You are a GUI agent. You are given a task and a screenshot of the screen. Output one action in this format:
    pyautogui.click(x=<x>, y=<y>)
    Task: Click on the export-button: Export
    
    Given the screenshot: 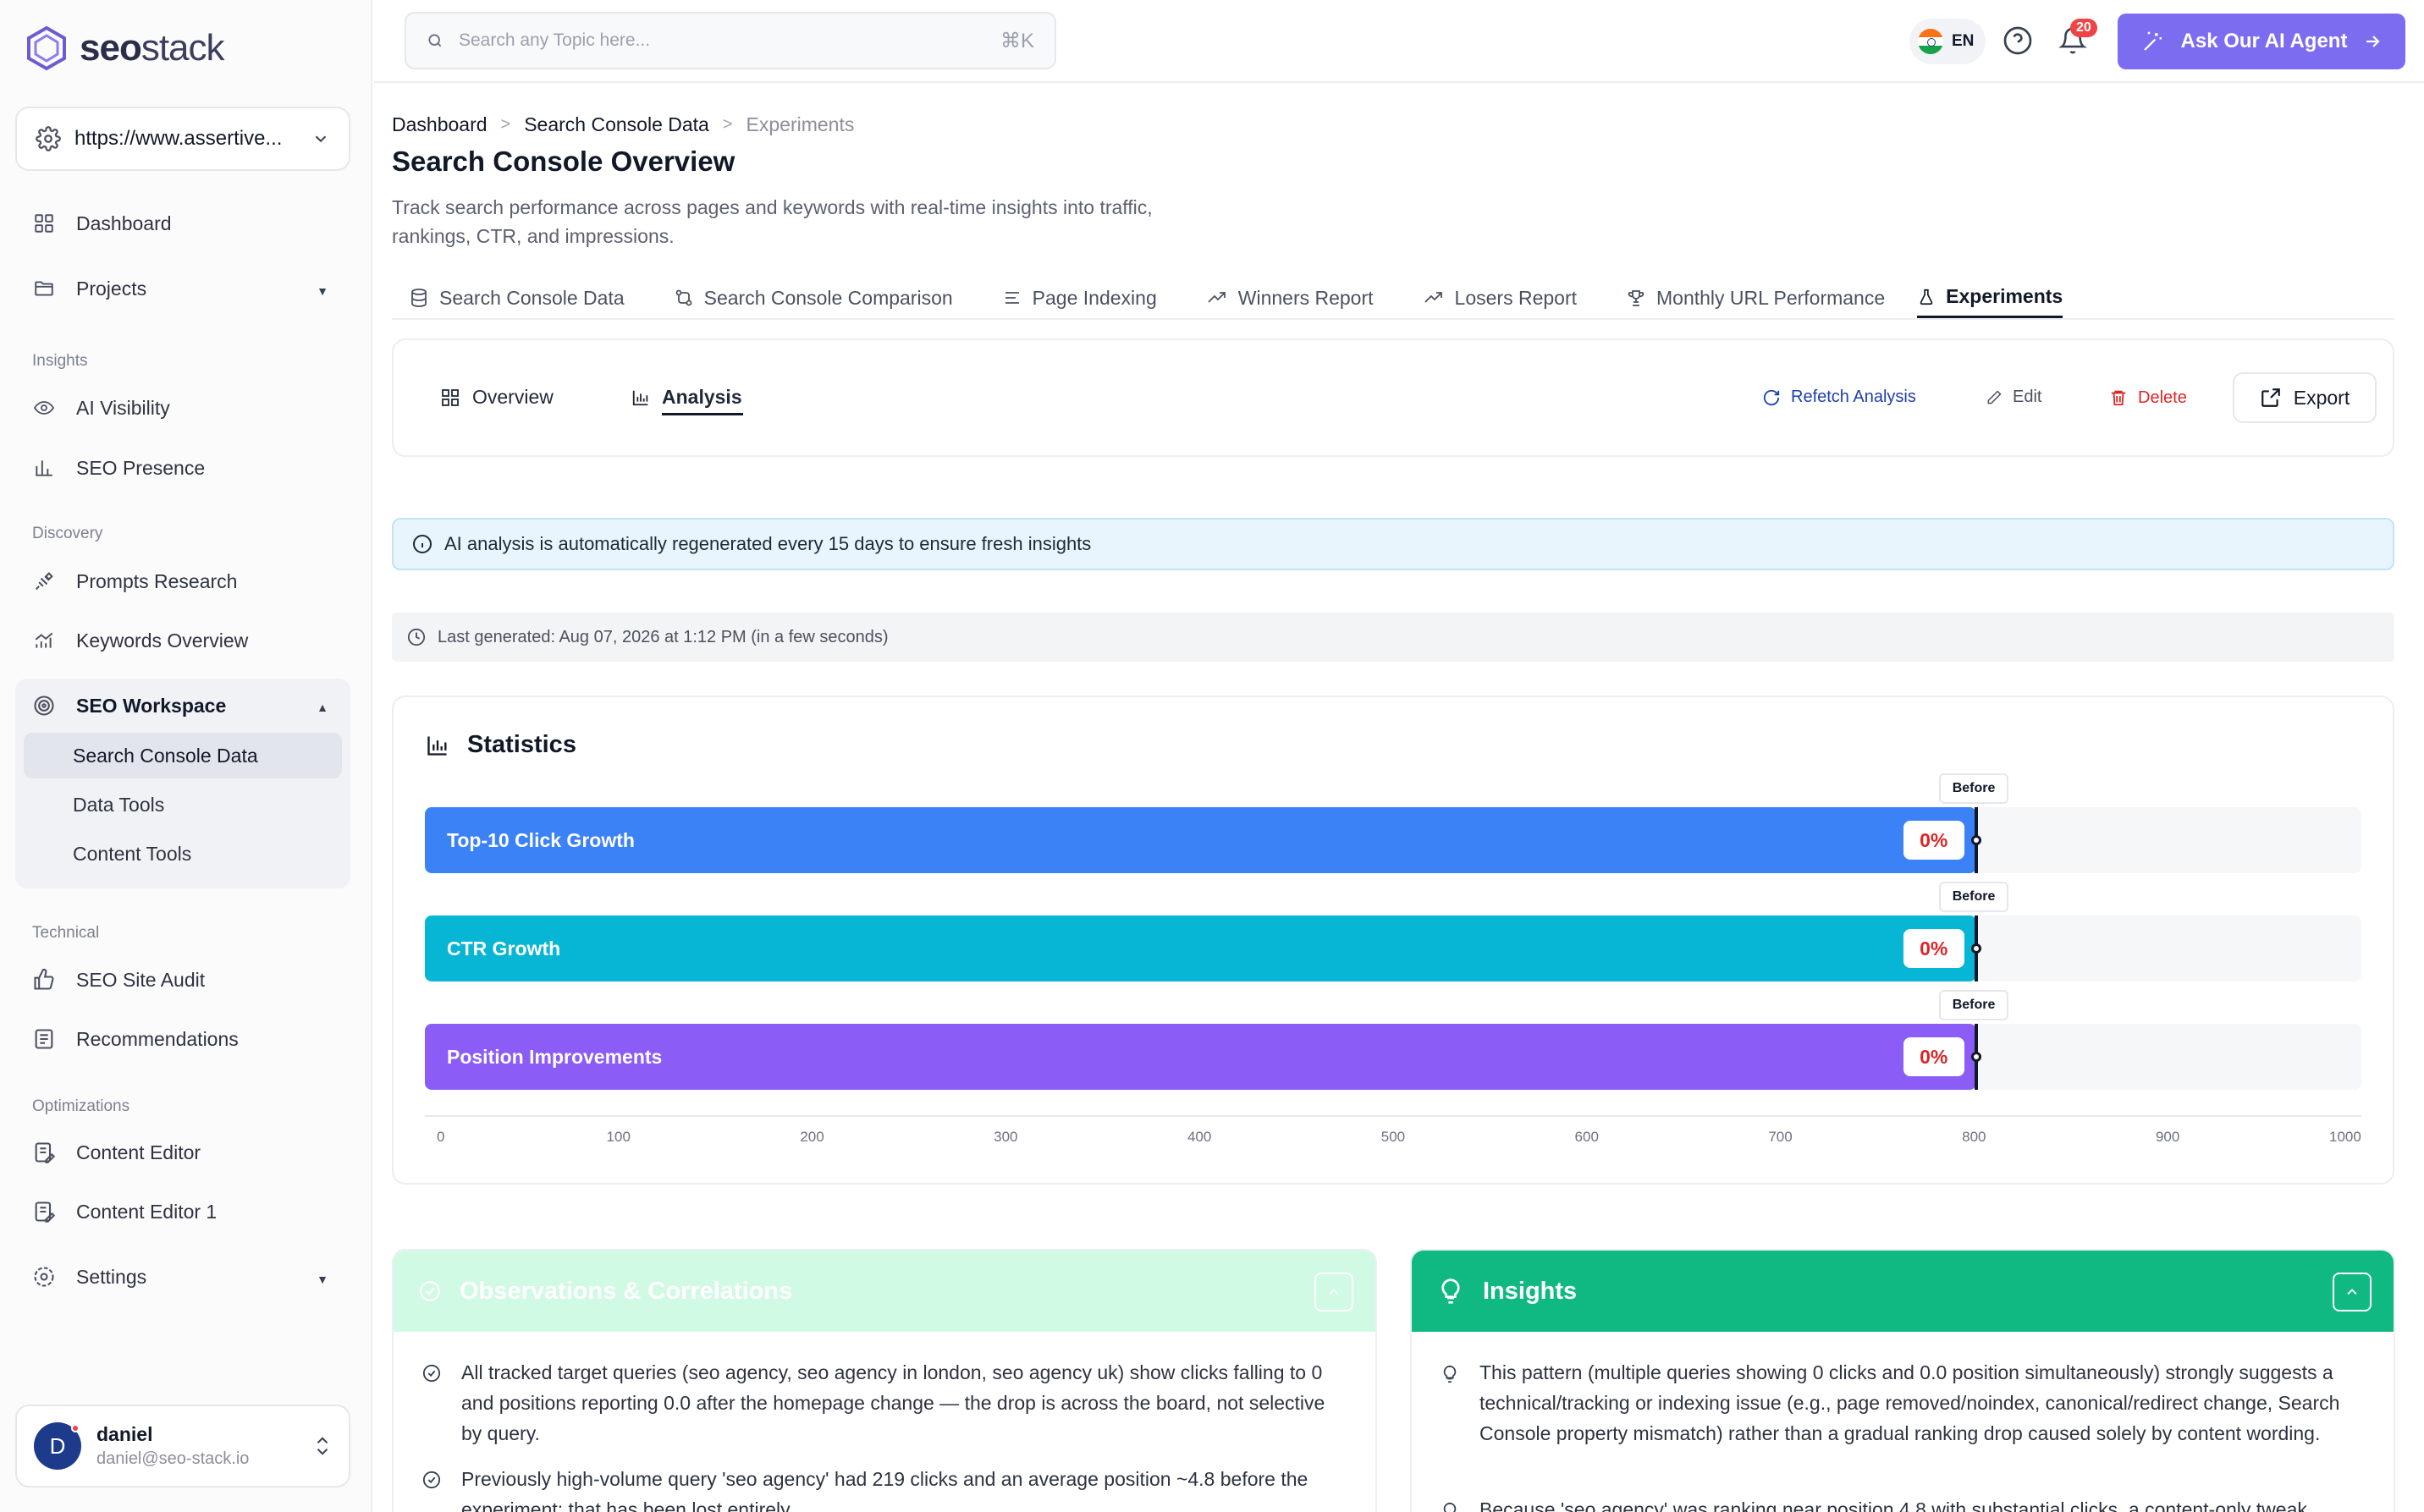 What is the action you would take?
    pyautogui.click(x=2305, y=398)
    